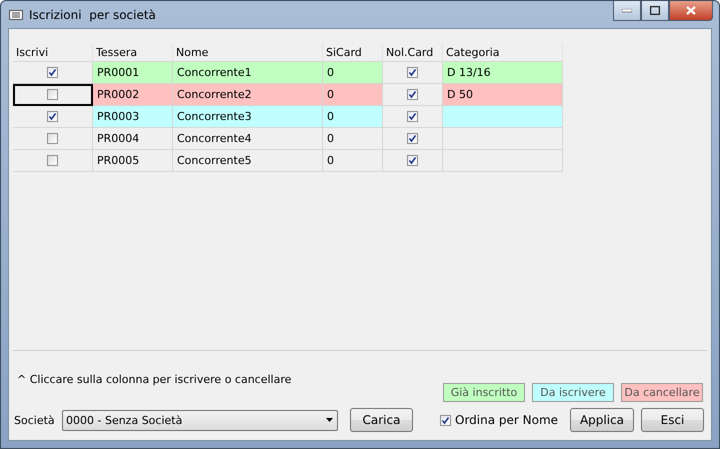 The image size is (720, 449). What do you see at coordinates (573, 392) in the screenshot?
I see `legend-item: Da iscrivere` at bounding box center [573, 392].